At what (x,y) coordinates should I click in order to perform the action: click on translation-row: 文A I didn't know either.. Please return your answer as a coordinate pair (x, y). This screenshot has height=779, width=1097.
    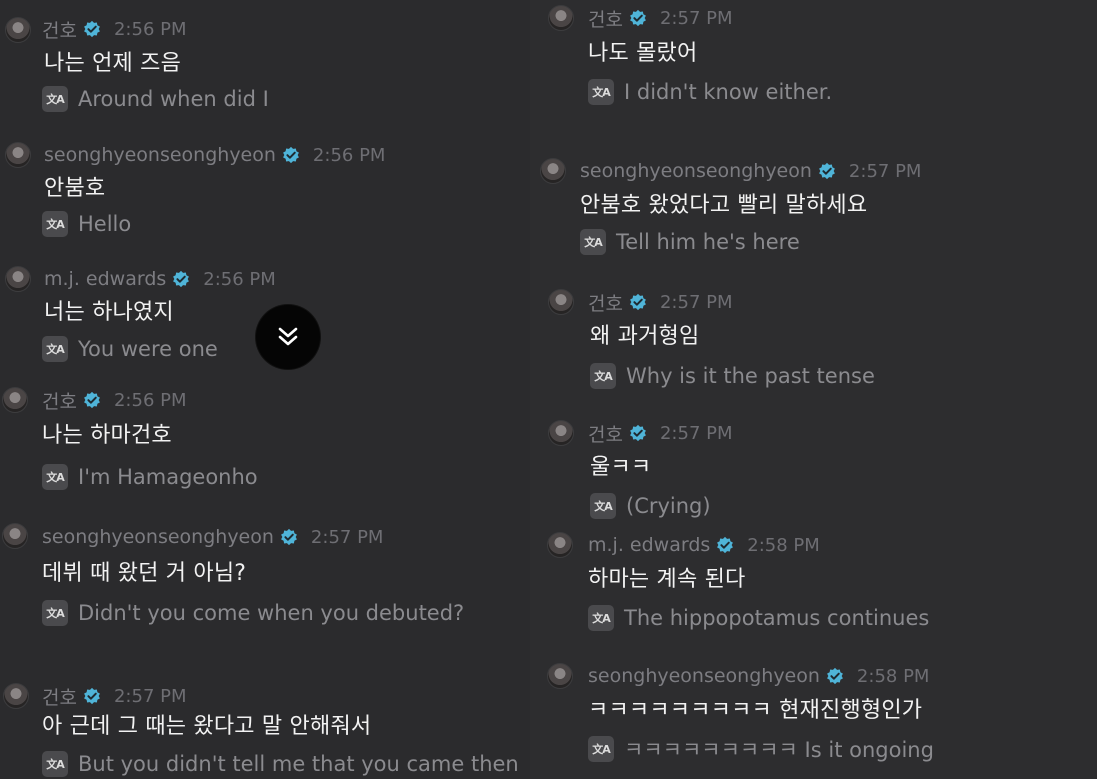
    Looking at the image, I should click on (710, 92).